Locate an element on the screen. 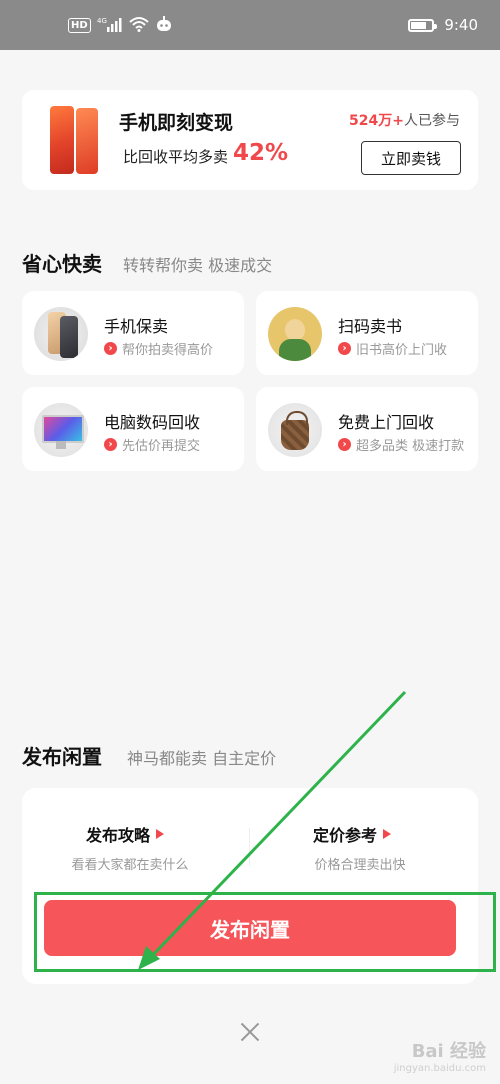  service-name: 扫码卖书 is located at coordinates (370, 326).